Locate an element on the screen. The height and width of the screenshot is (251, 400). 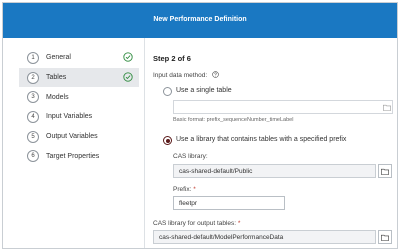
output-library-label-text: CAS library for output tables: is located at coordinates (195, 223).